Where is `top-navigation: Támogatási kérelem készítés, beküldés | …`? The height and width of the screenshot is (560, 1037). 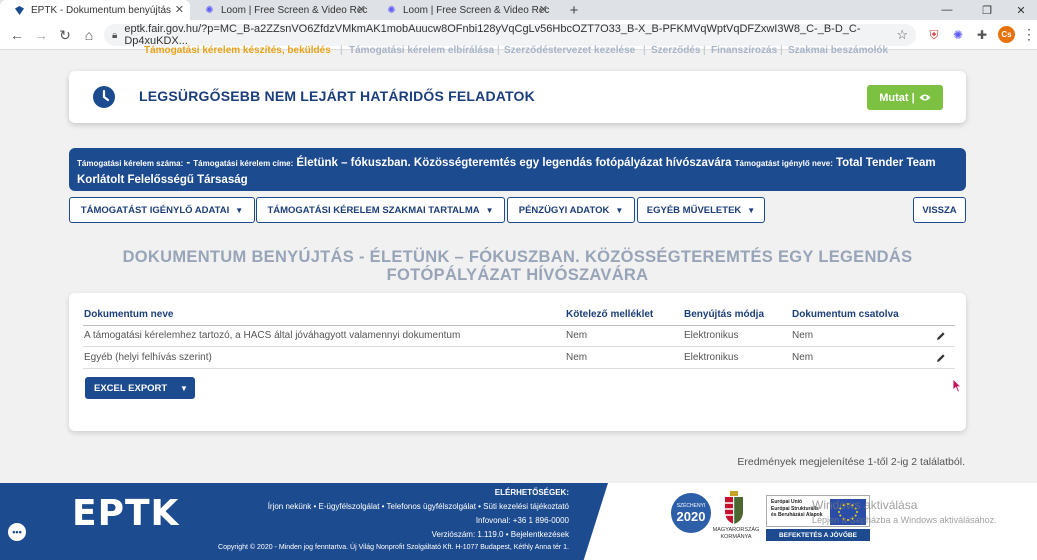
top-navigation: Támogatási kérelem készítés, beküldés | … is located at coordinates (518, 52).